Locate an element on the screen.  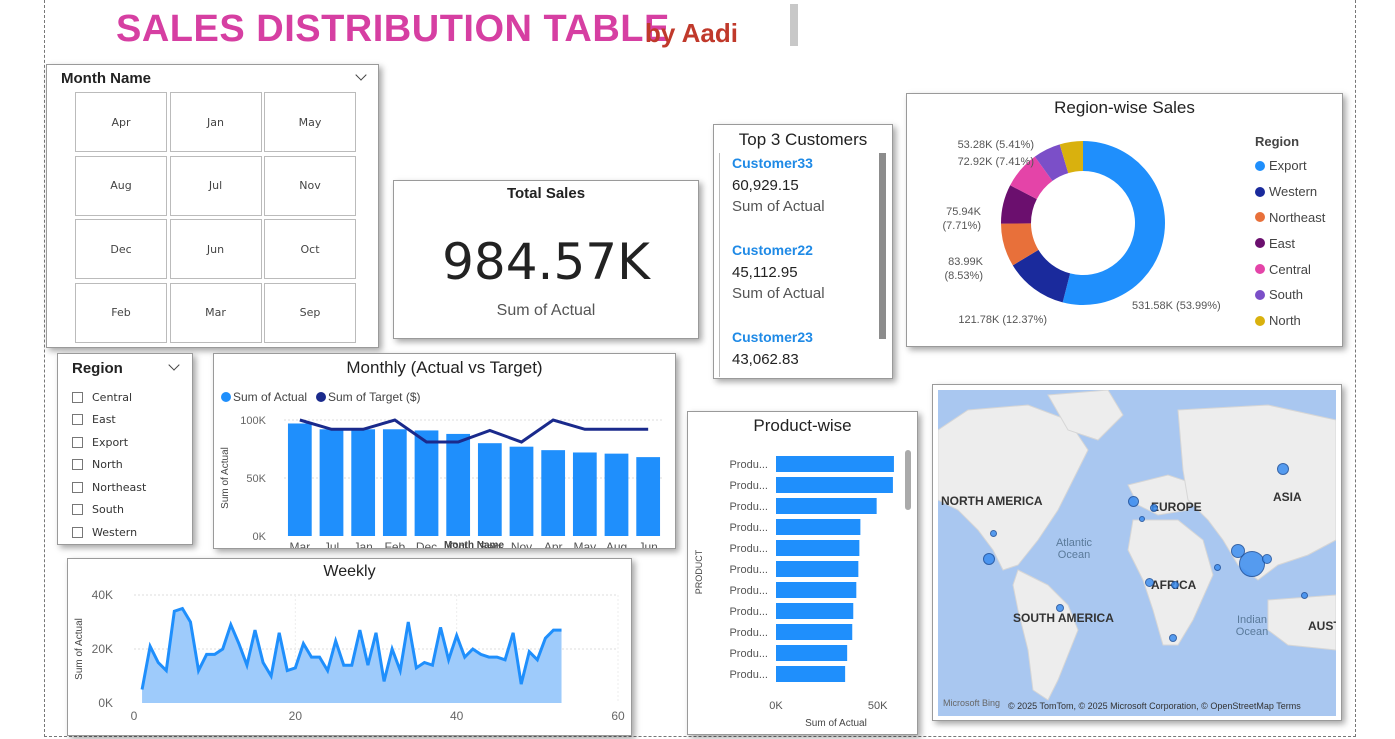
customer-name: Customer23 is located at coordinates (772, 337).